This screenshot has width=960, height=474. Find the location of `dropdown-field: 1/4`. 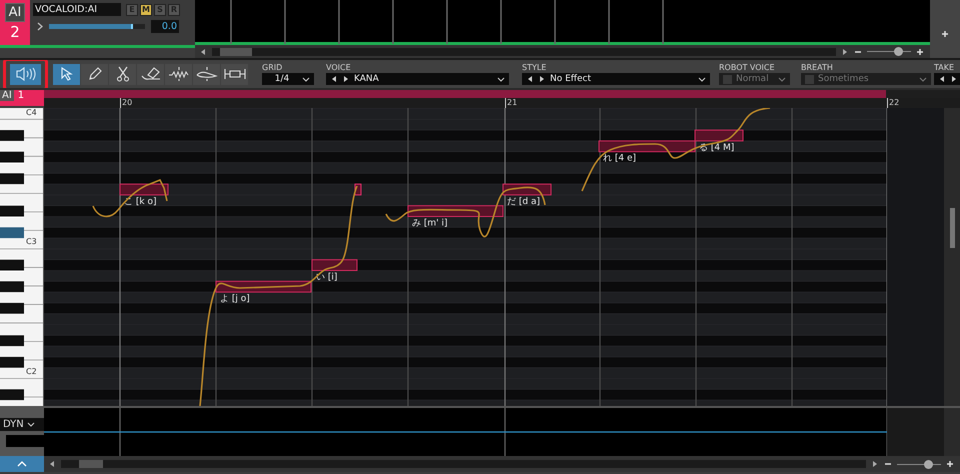

dropdown-field: 1/4 is located at coordinates (288, 79).